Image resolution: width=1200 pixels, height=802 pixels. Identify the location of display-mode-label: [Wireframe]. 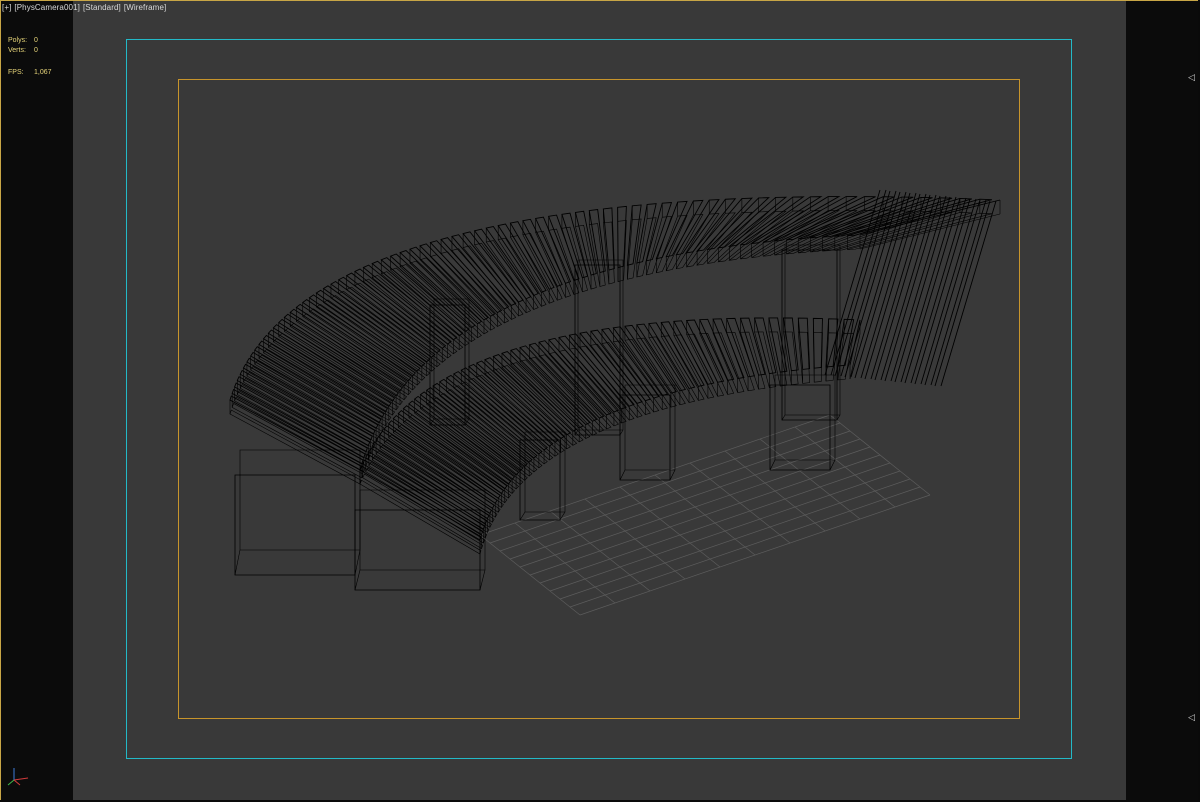
(145, 7).